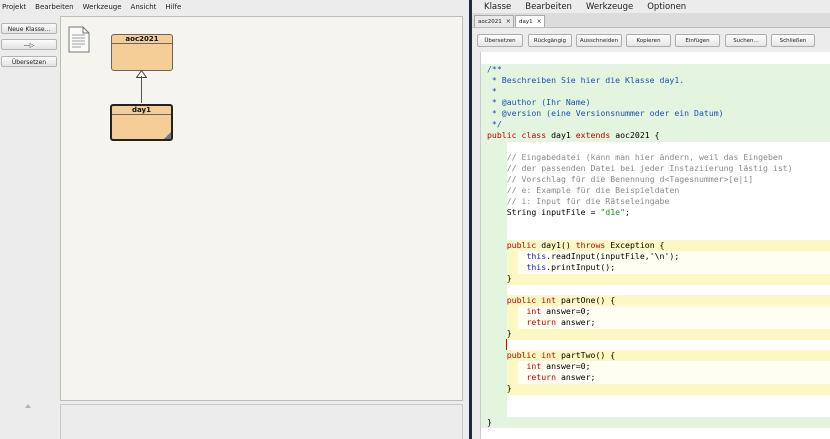 The image size is (830, 439). Describe the element at coordinates (613, 212) in the screenshot. I see `string-literal: "d1e"` at that location.